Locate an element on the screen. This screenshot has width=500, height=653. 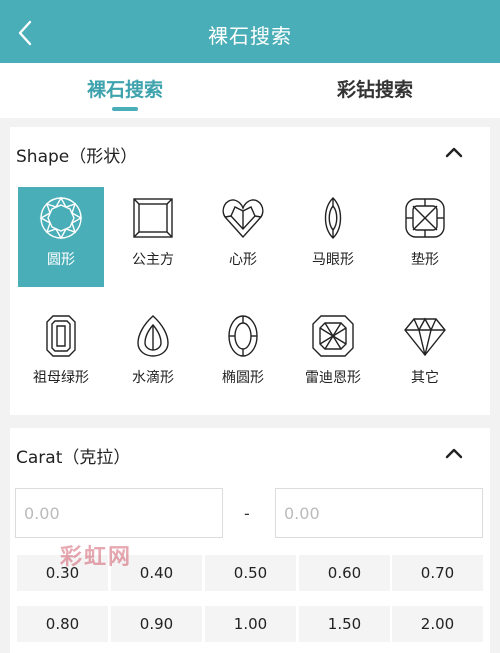
carat-collapse-button is located at coordinates (454, 454).